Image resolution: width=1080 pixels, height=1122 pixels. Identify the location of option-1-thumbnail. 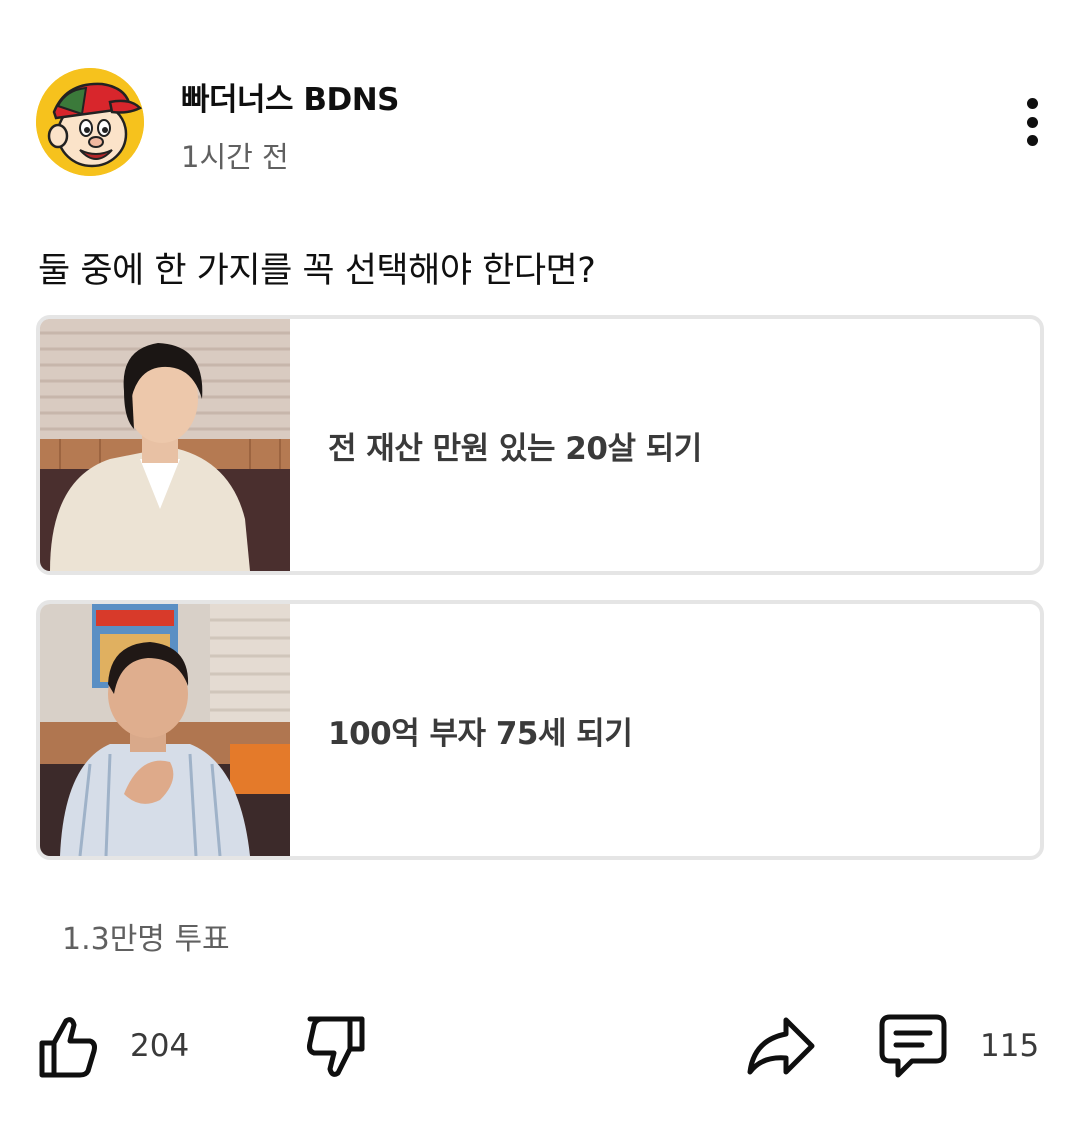
(165, 445).